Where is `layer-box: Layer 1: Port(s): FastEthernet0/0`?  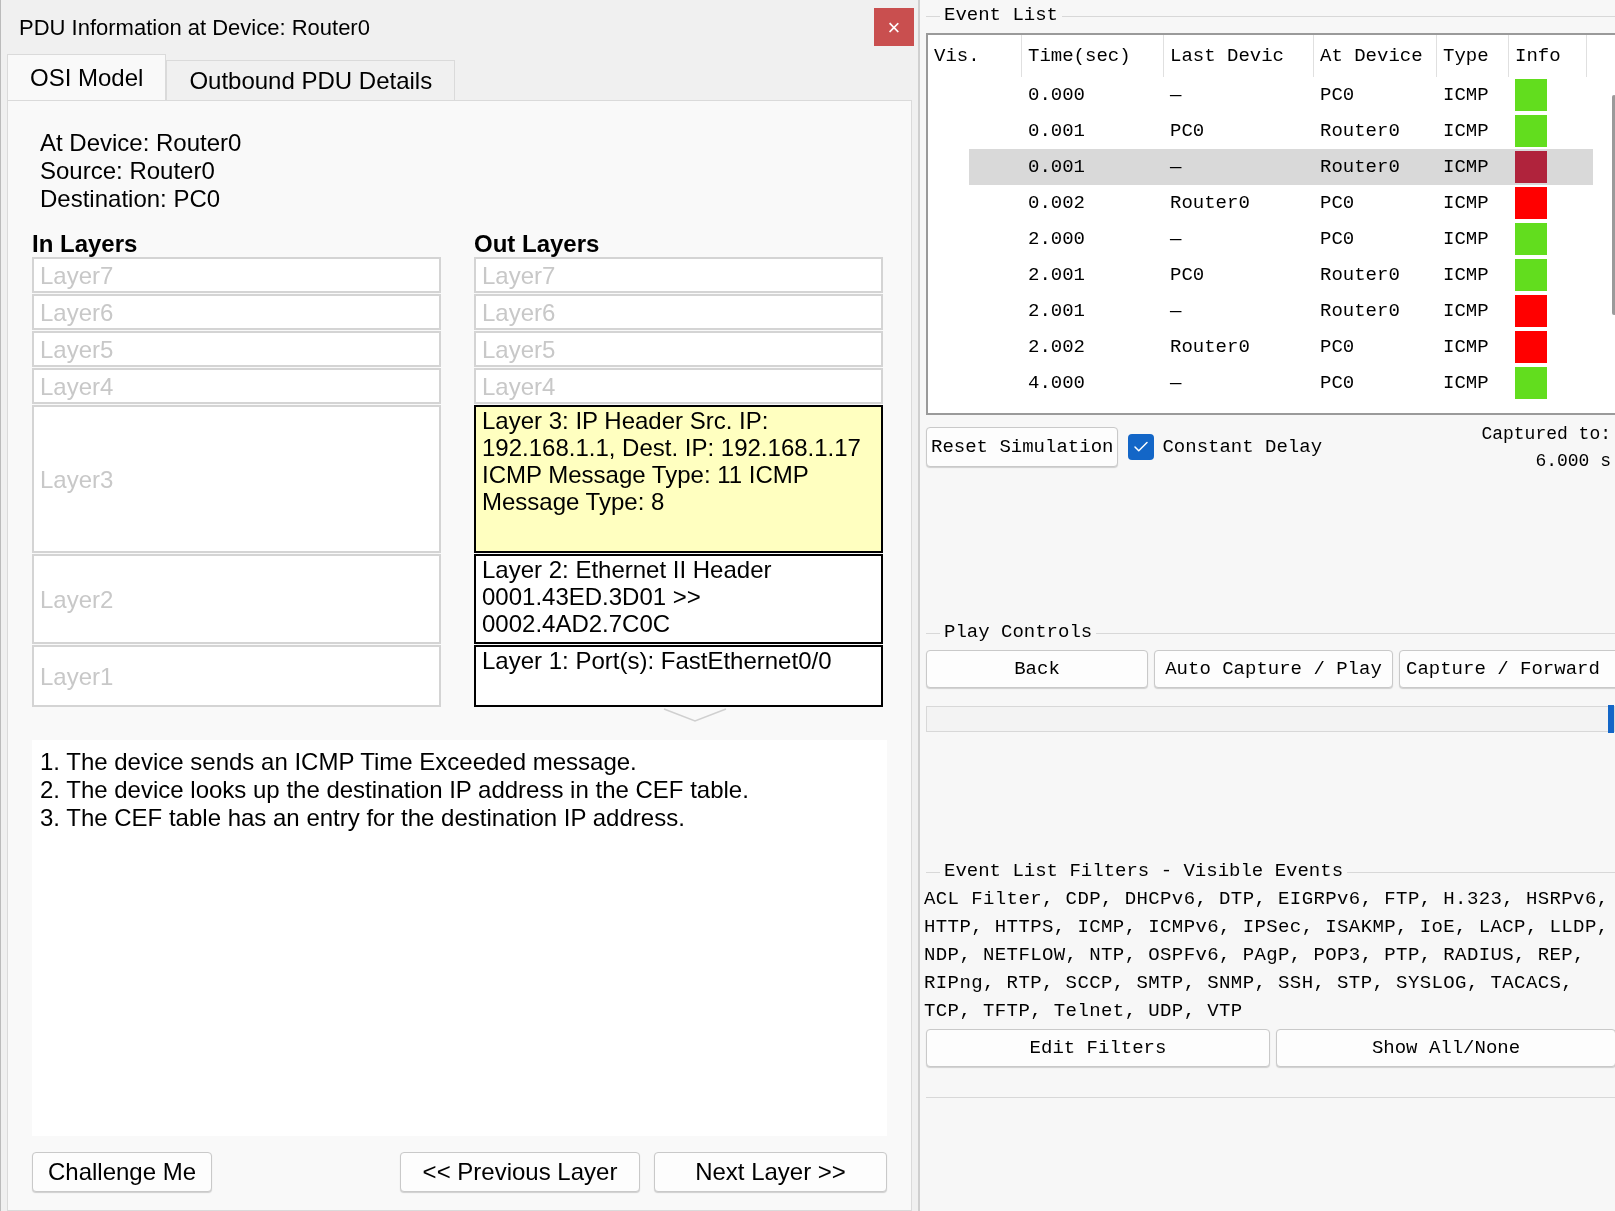
layer-box: Layer 1: Port(s): FastEthernet0/0 is located at coordinates (678, 676).